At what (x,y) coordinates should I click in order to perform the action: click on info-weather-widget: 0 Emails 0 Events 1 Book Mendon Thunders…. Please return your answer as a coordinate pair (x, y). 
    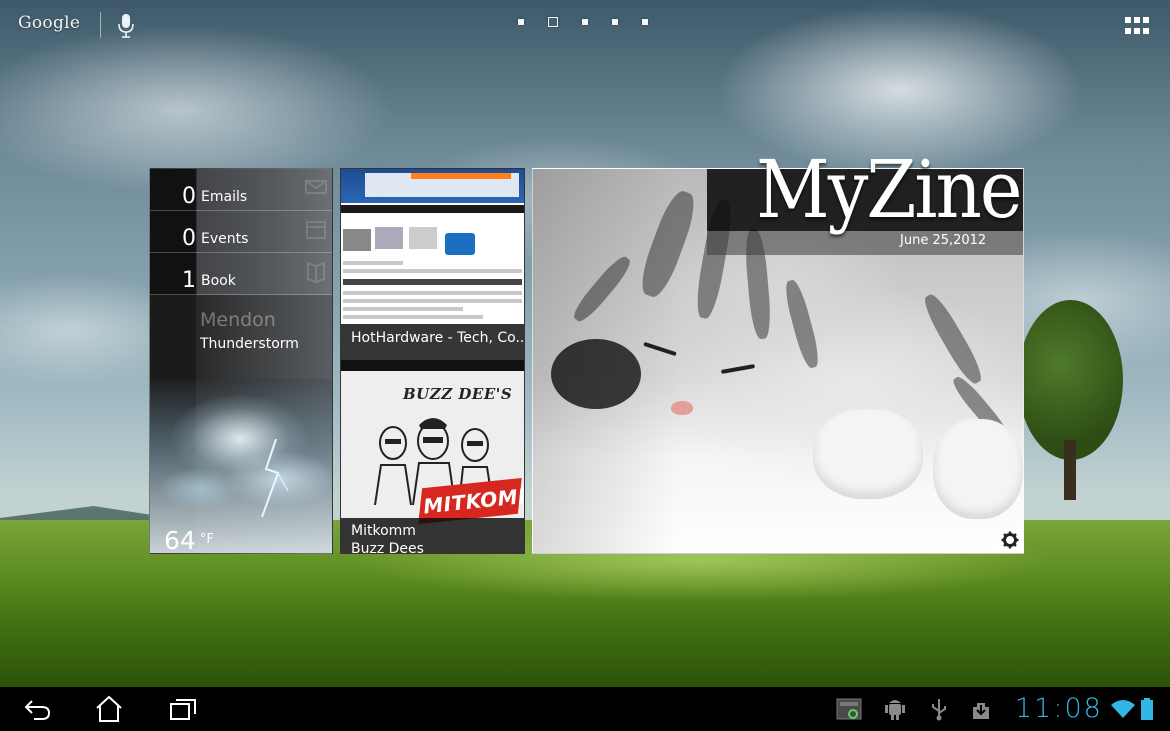
    Looking at the image, I should click on (241, 361).